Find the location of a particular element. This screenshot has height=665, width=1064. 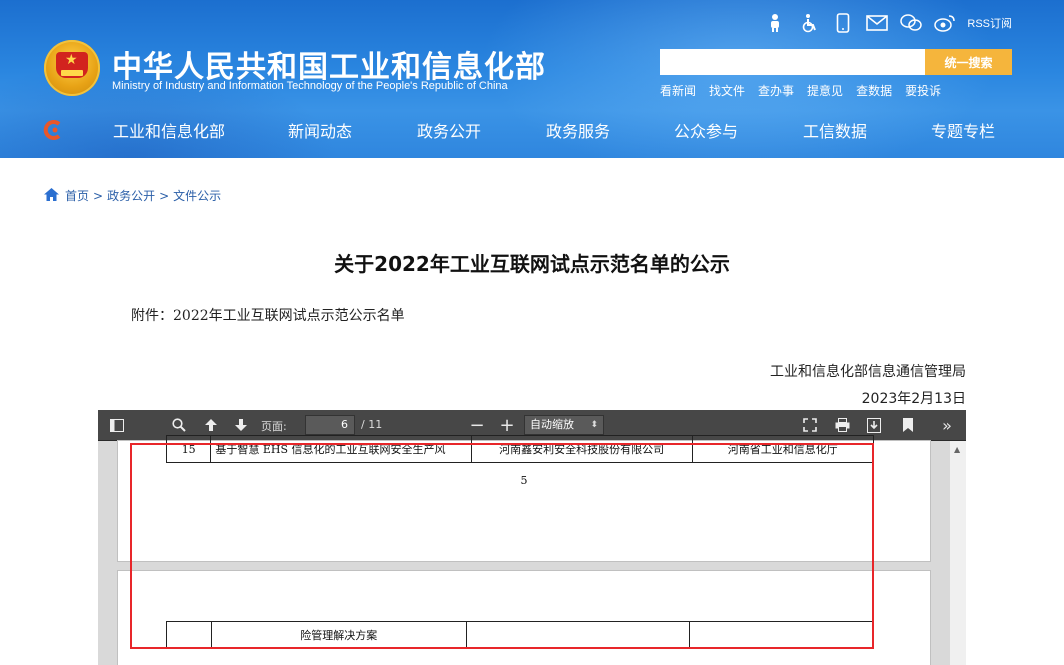

attachment-link: 附件：2022年工业互联网试点示范公示名单 is located at coordinates (268, 315).